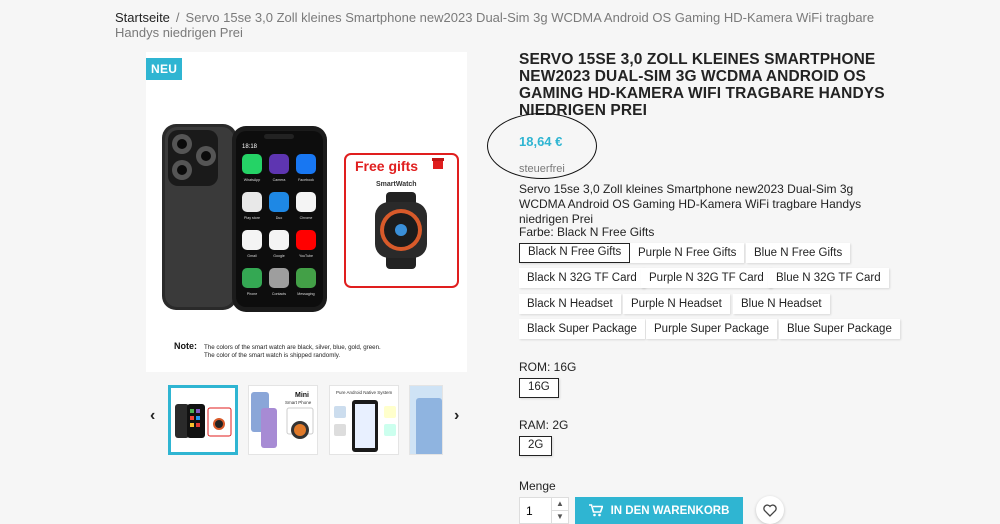  What do you see at coordinates (670, 510) in the screenshot?
I see `add-to-cart-label: IN DEN WARENKORB` at bounding box center [670, 510].